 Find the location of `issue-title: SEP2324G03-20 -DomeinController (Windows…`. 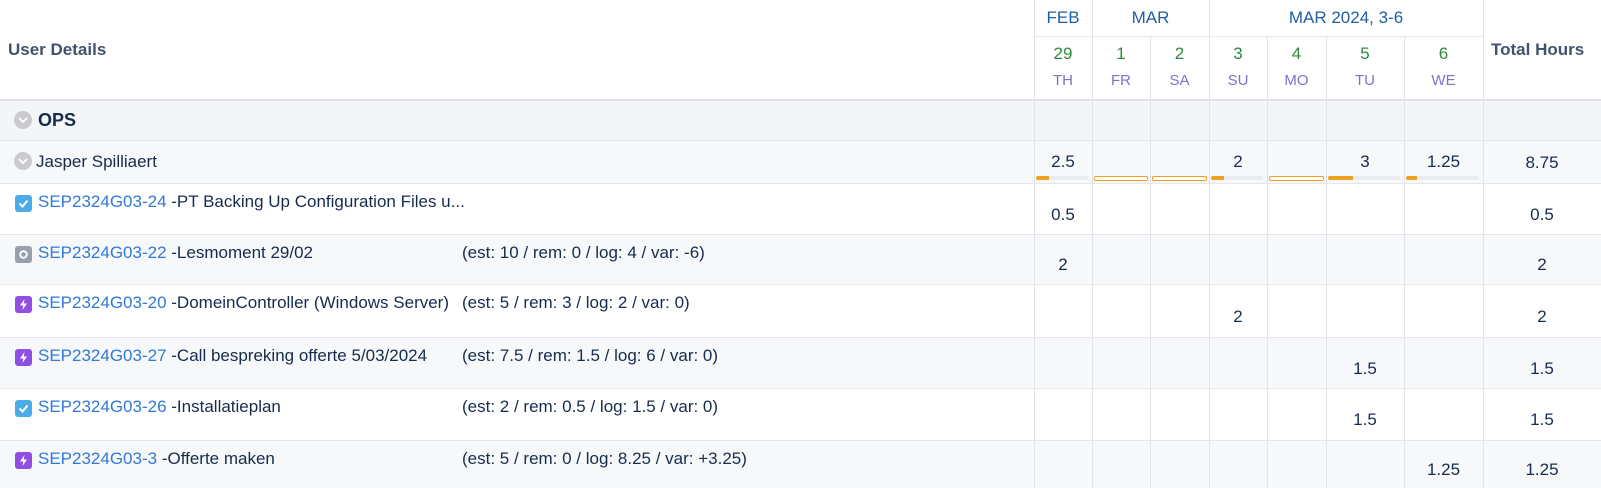

issue-title: SEP2324G03-20 -DomeinController (Windows… is located at coordinates (243, 303).